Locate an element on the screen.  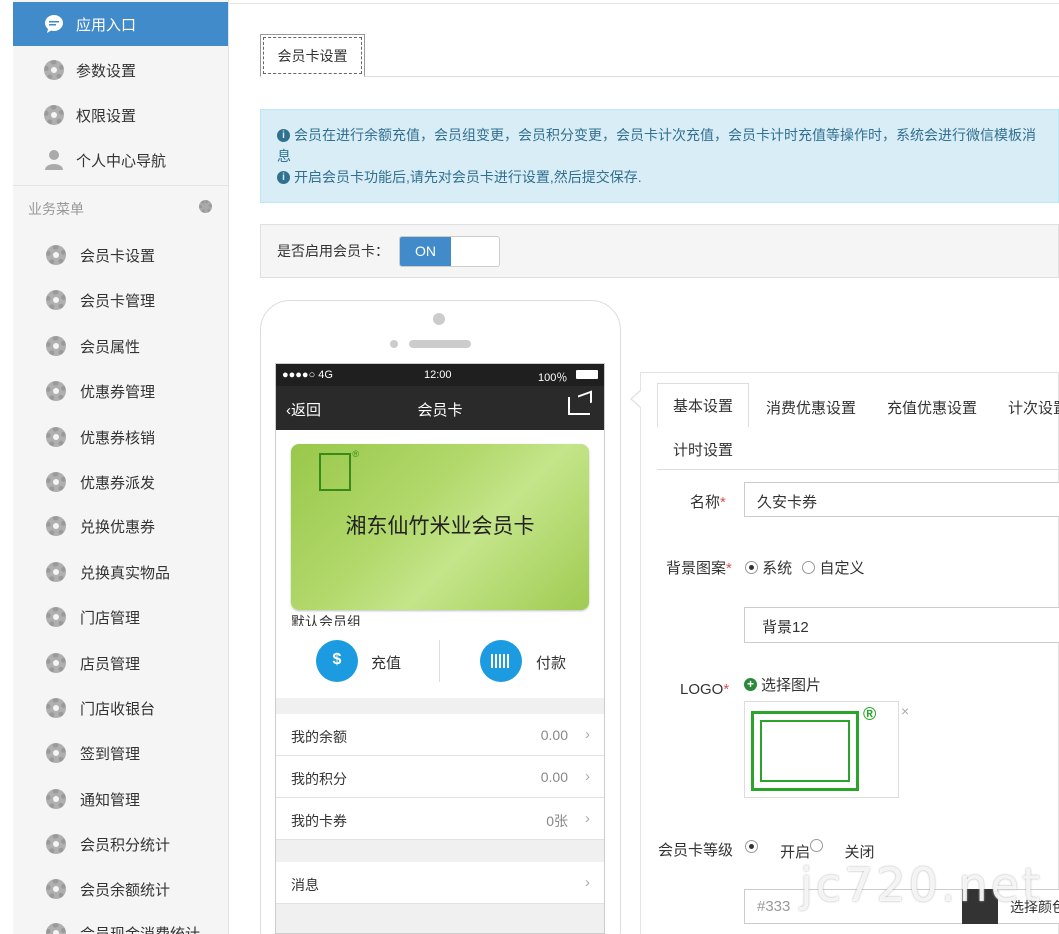
barcode-icon is located at coordinates (501, 661).